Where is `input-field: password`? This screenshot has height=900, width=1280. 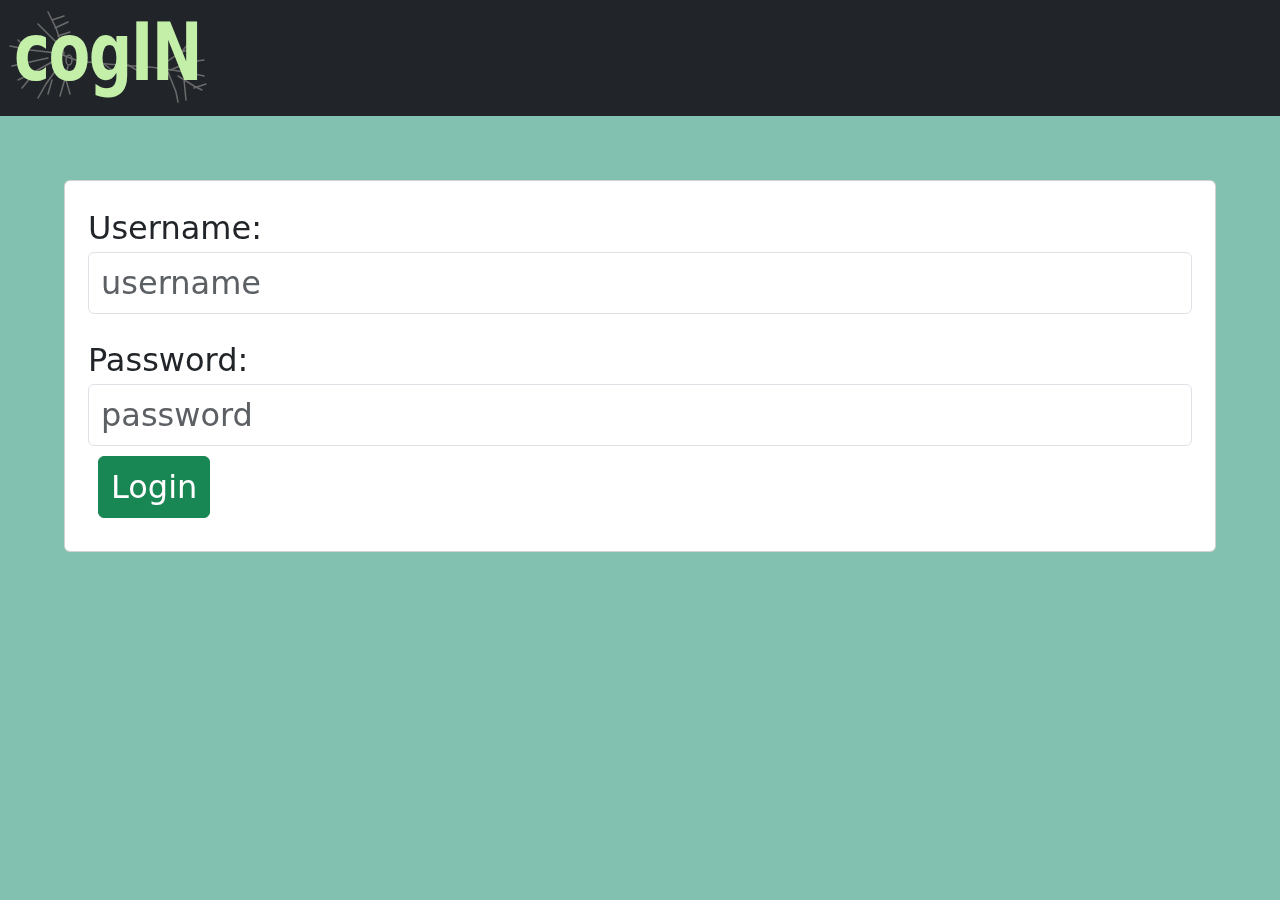
input-field: password is located at coordinates (640, 415).